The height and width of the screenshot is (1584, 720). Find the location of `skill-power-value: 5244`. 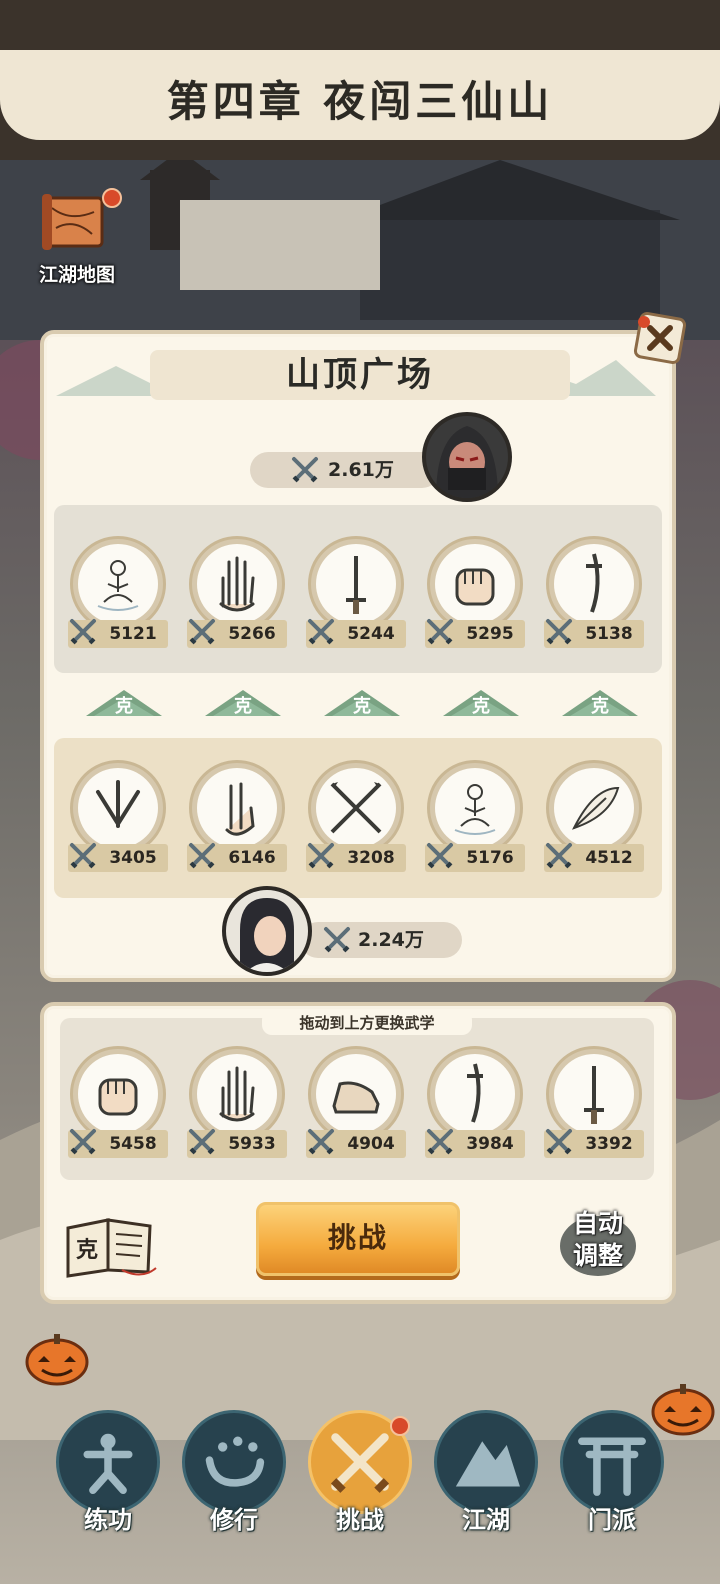

skill-power-value: 5244 is located at coordinates (371, 634).